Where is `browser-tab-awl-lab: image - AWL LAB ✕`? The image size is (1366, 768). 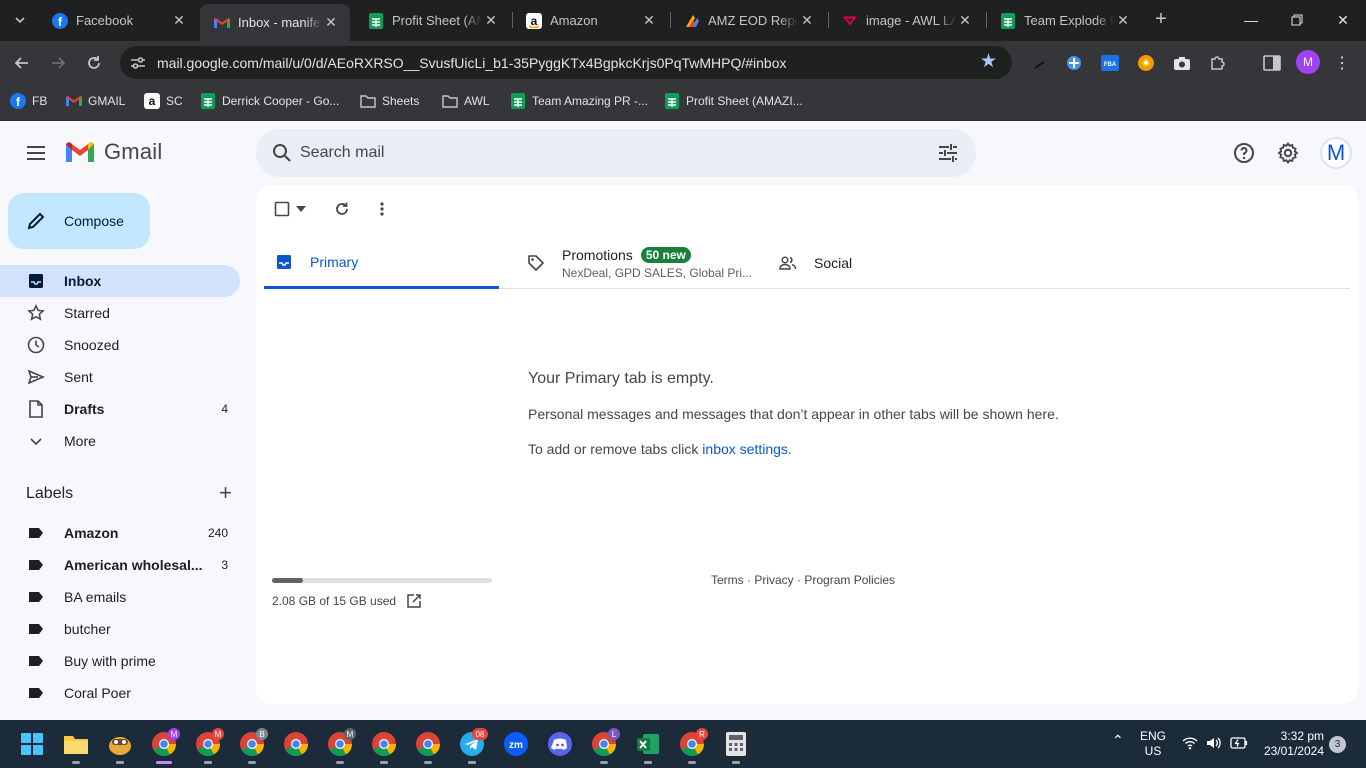 browser-tab-awl-lab: image - AWL LAB ✕ is located at coordinates (906, 20).